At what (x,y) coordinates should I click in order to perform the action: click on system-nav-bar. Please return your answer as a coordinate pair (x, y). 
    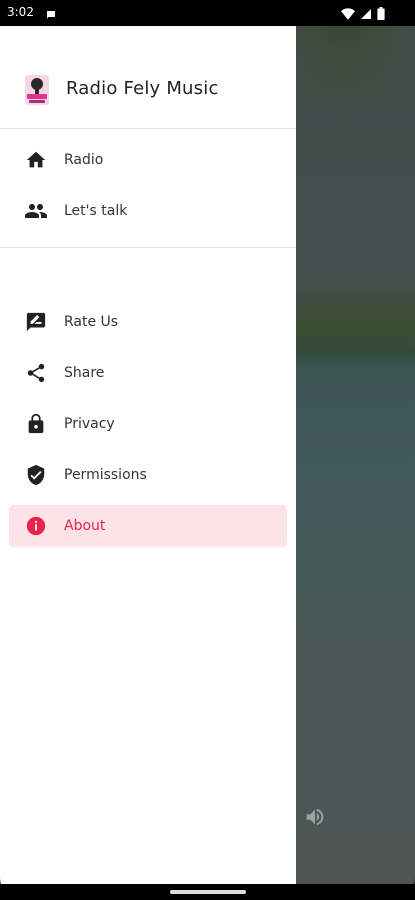
    Looking at the image, I should click on (207, 892).